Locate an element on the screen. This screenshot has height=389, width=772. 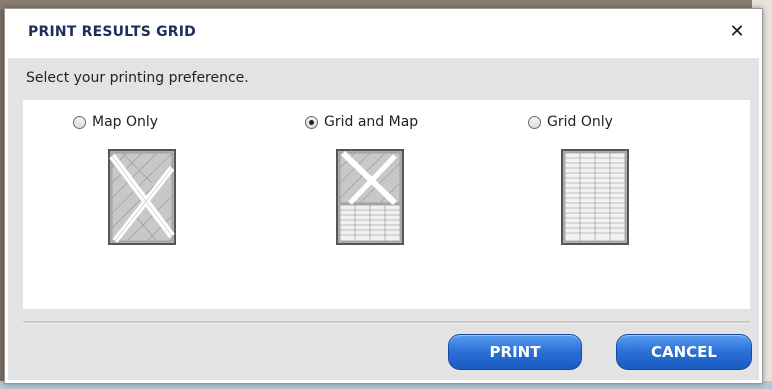
option-map-only: Map Only is located at coordinates (115, 122).